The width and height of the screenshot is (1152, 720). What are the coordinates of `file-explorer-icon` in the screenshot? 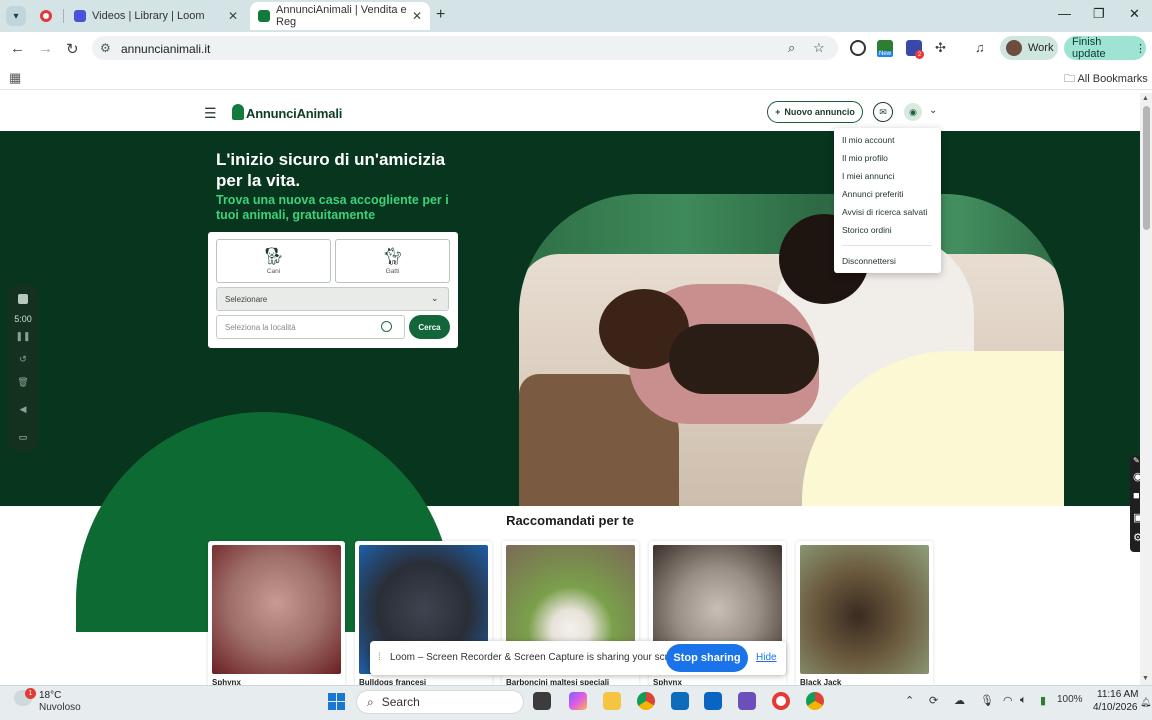 It's located at (612, 701).